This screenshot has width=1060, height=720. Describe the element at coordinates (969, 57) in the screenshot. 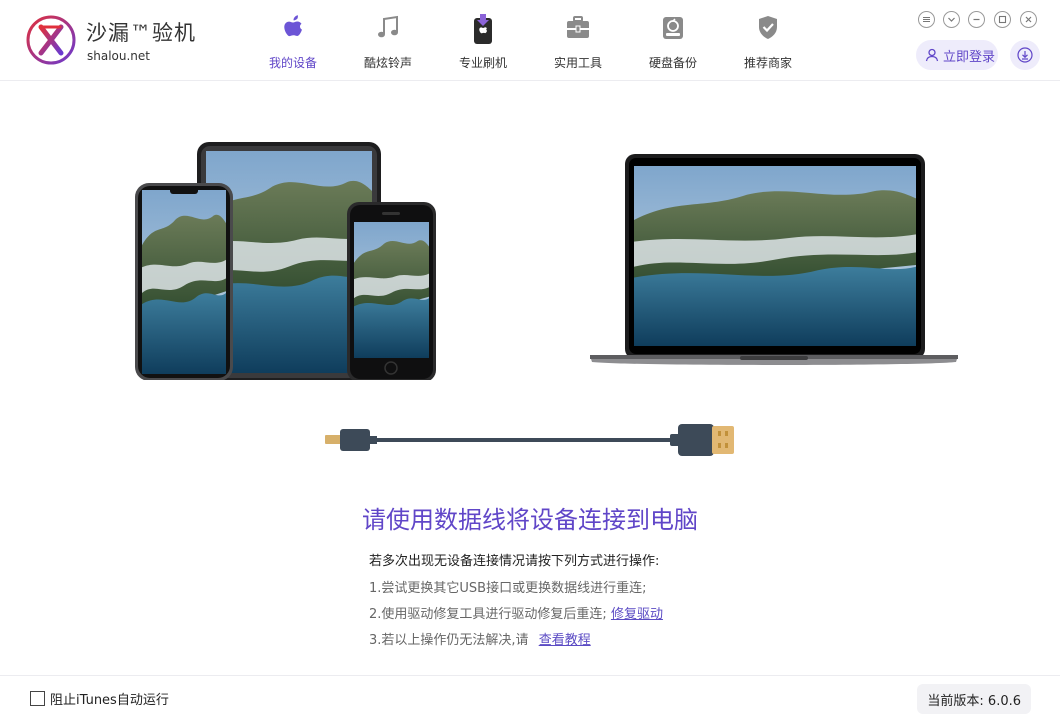

I see `login-label: 立即登录` at that location.